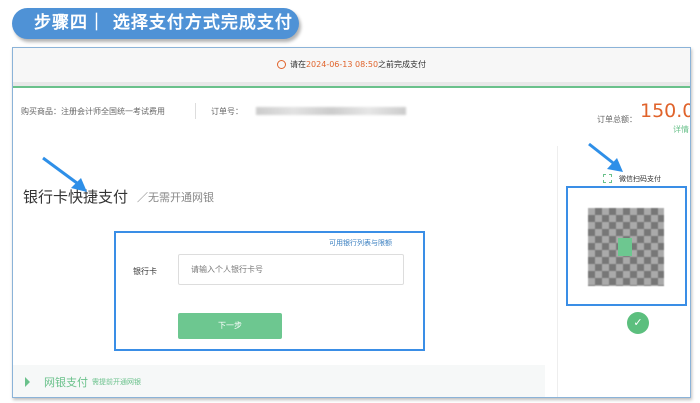 The width and height of the screenshot is (700, 403). What do you see at coordinates (297, 64) in the screenshot?
I see `deadline-prefix: 请在` at bounding box center [297, 64].